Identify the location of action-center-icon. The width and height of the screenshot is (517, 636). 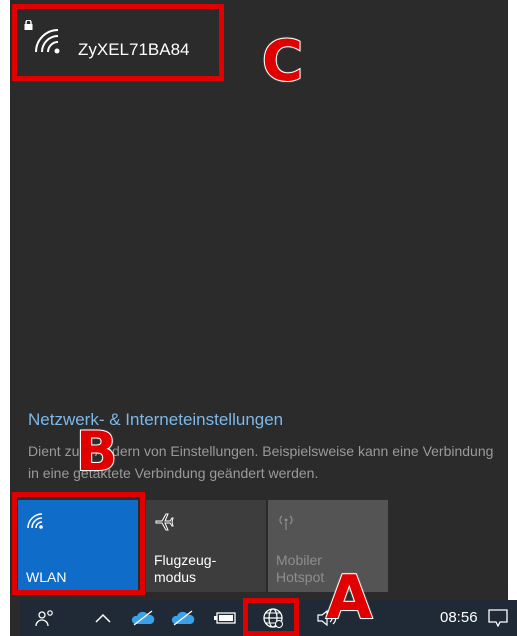
(498, 618).